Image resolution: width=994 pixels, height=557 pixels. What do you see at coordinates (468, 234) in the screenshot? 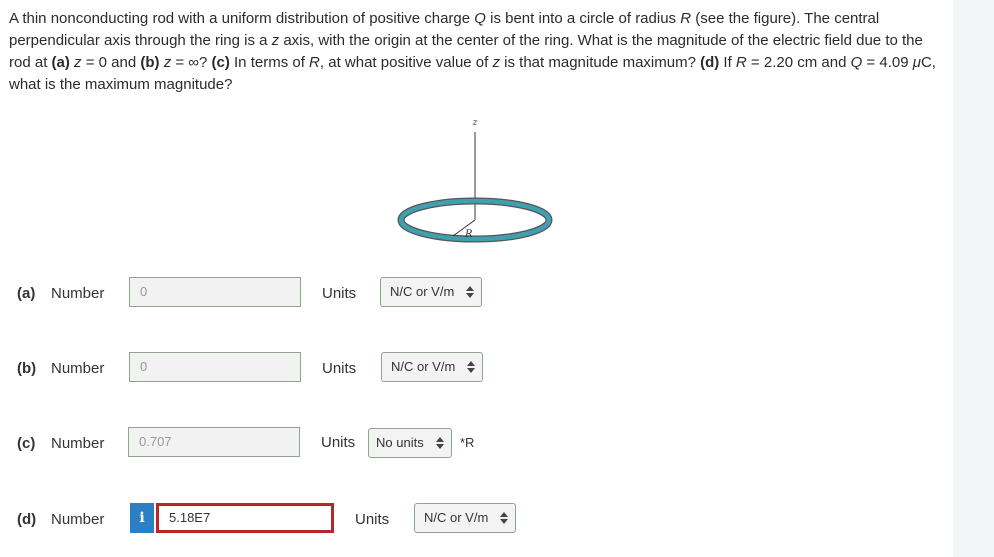
I see `radius-label: R` at bounding box center [468, 234].